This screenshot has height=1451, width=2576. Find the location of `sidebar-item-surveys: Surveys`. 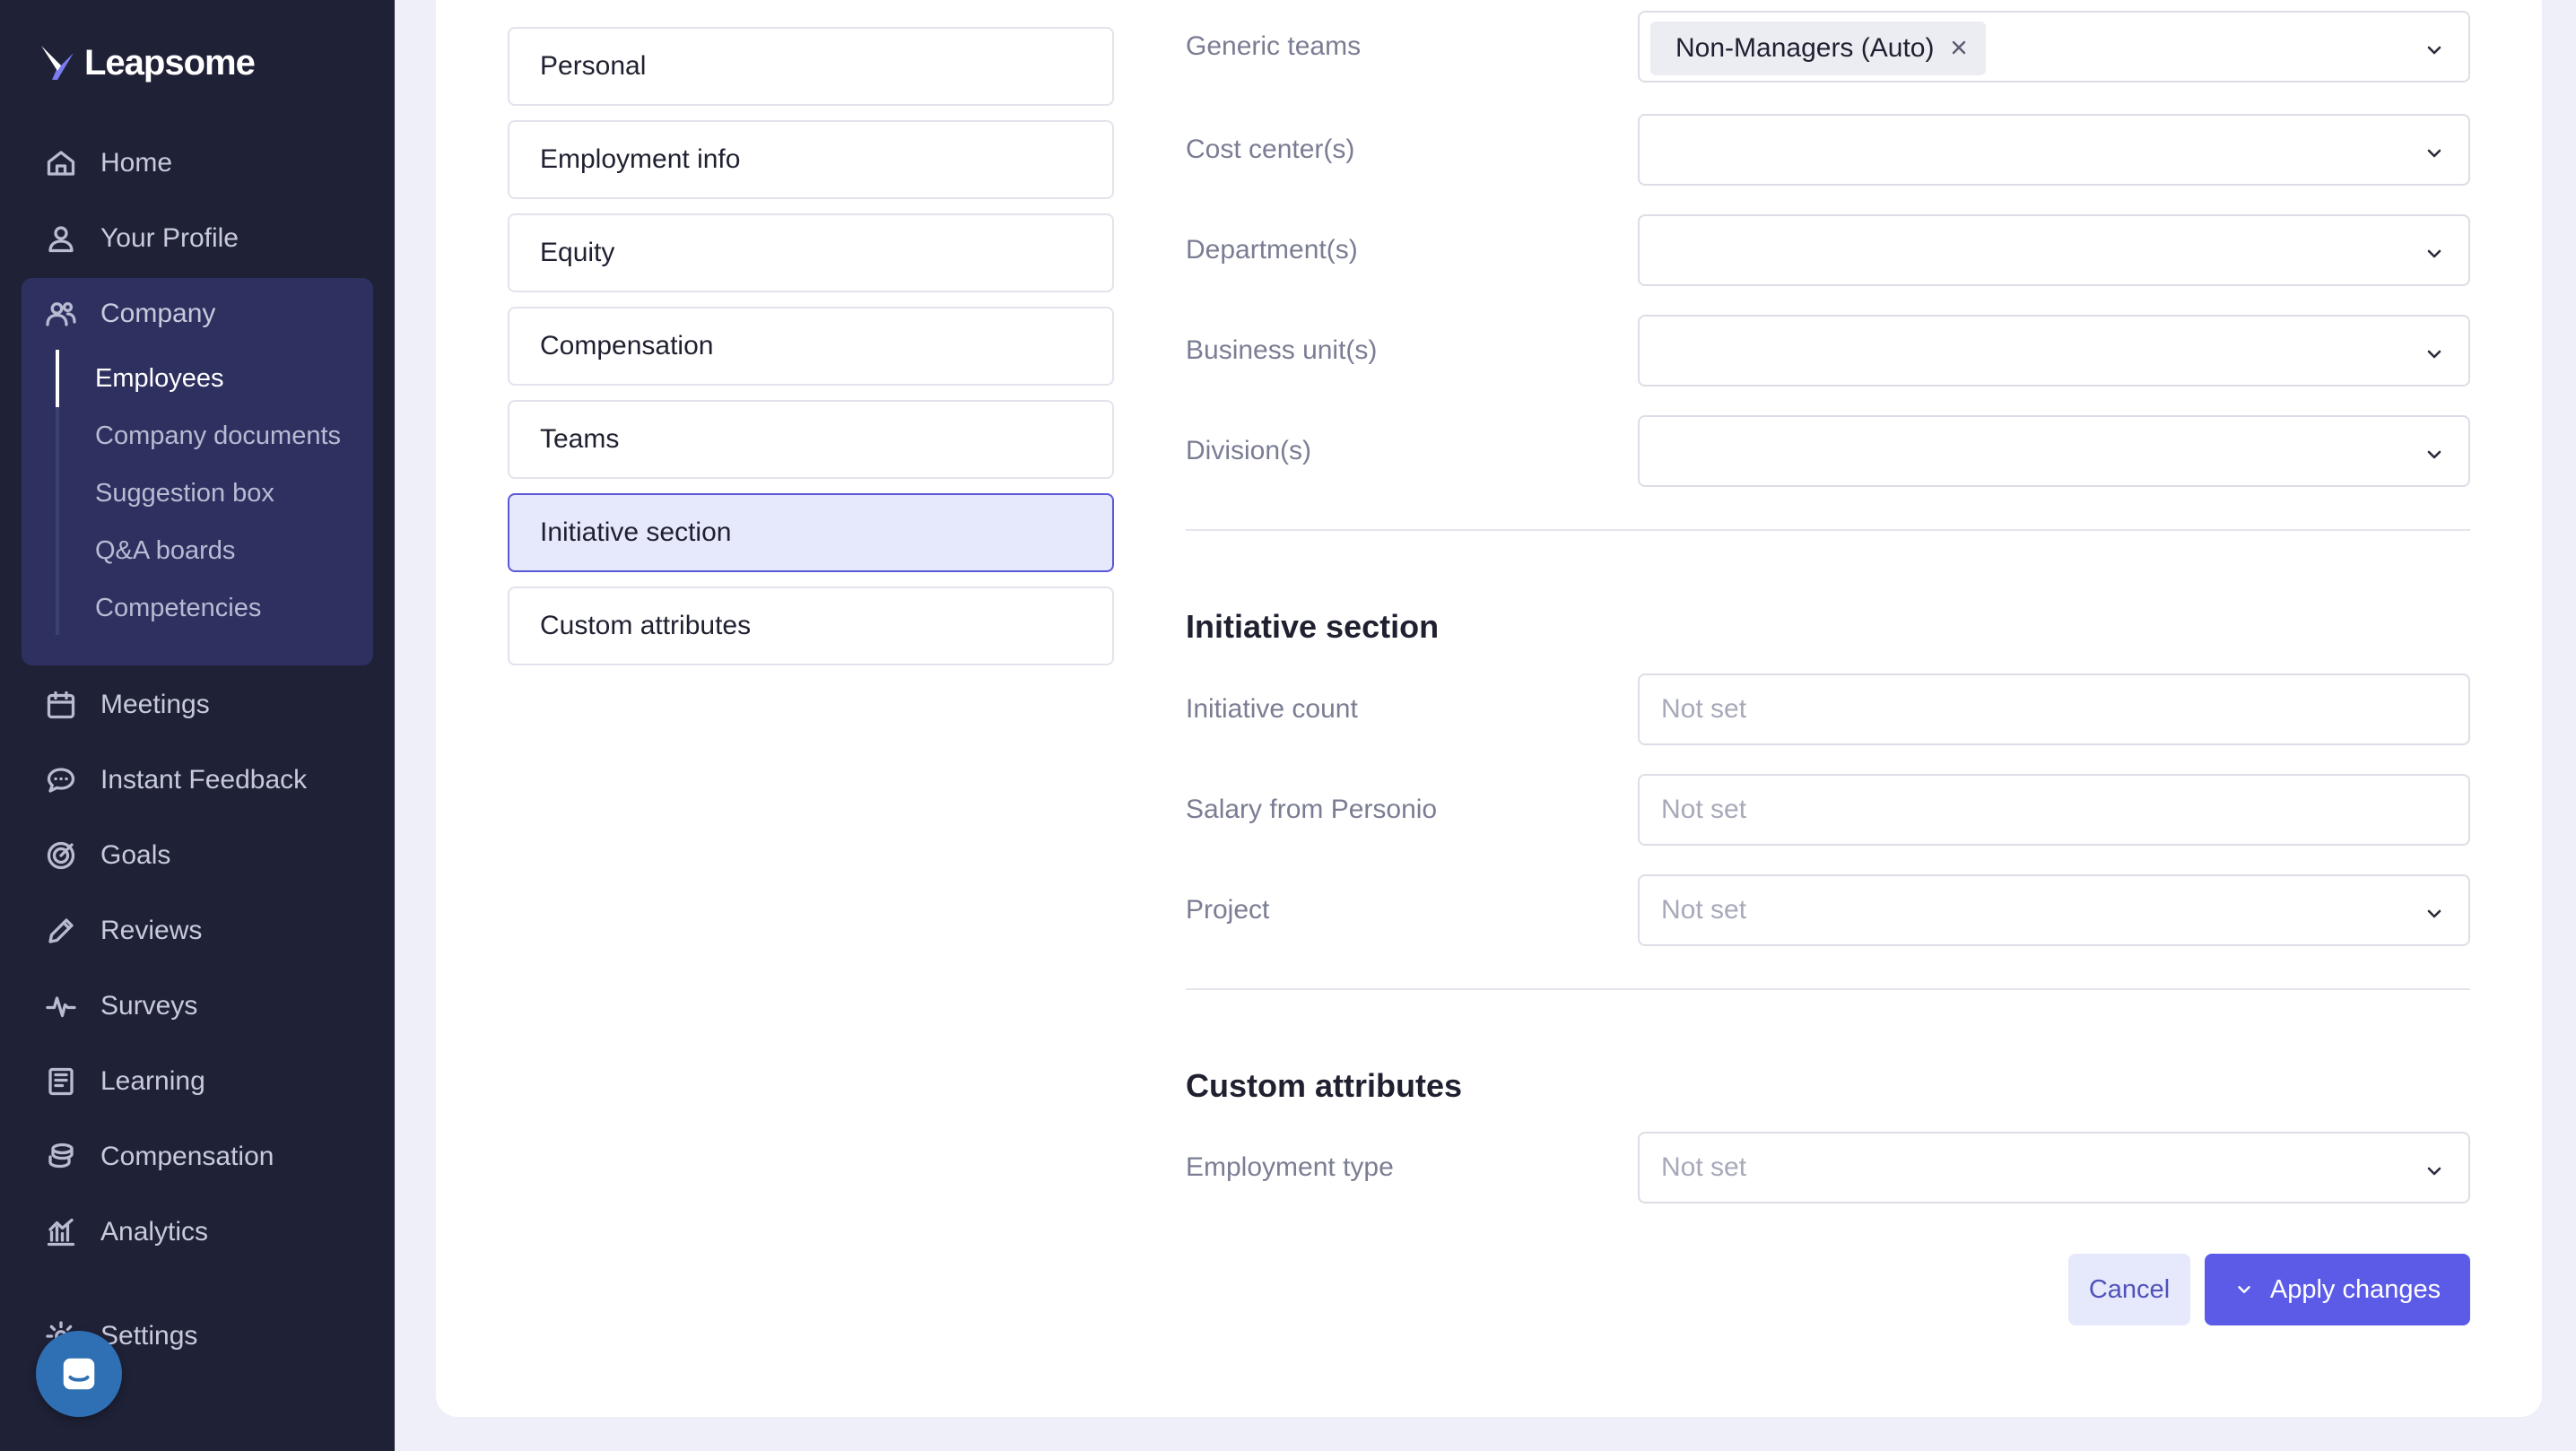

sidebar-item-surveys: Surveys is located at coordinates (121, 1006).